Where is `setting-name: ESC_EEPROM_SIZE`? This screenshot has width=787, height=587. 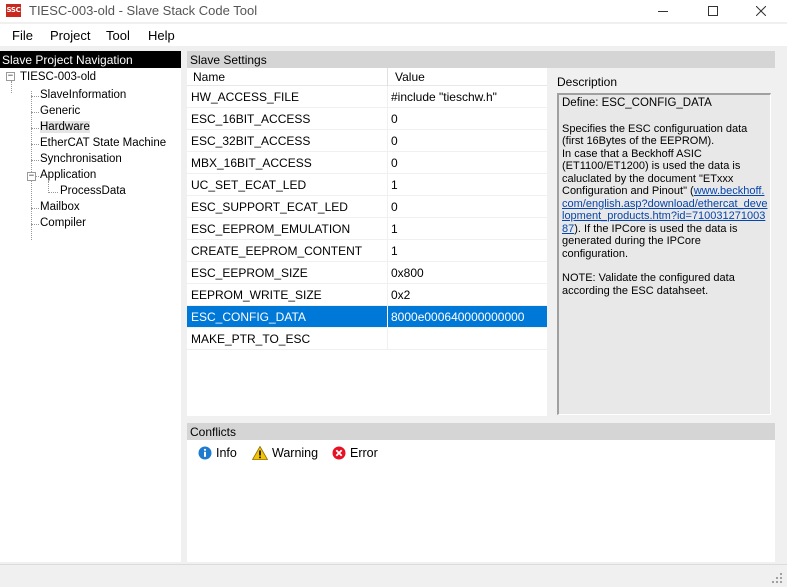
setting-name: ESC_EEPROM_SIZE is located at coordinates (249, 273).